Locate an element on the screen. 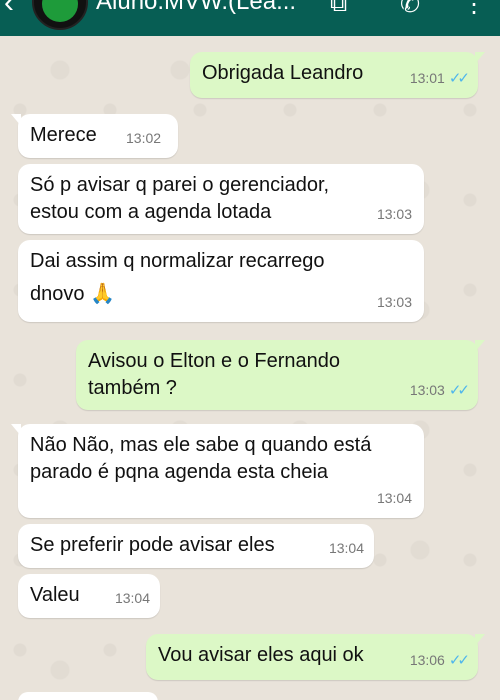 Image resolution: width=500 pixels, height=700 pixels. message-bubble-incoming: Valeu 13:04 is located at coordinates (89, 596).